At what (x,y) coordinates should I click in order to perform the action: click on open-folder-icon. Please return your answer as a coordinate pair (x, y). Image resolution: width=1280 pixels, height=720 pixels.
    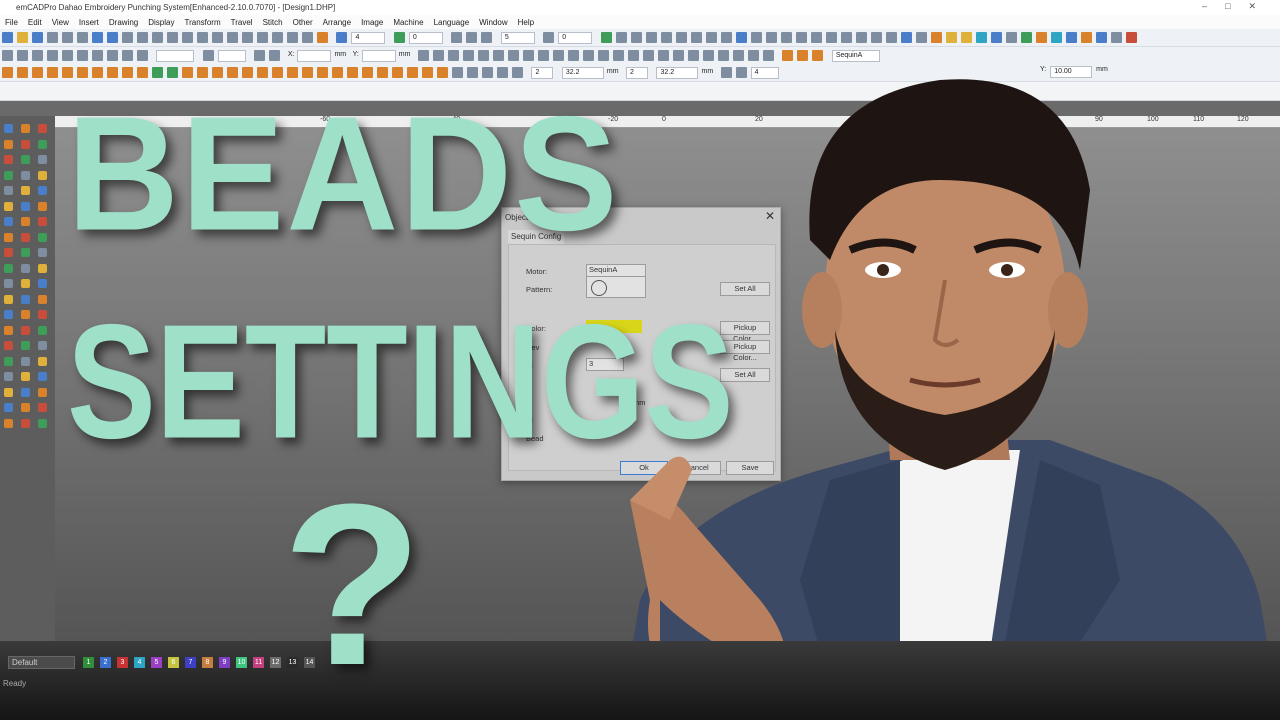
    Looking at the image, I should click on (22, 37).